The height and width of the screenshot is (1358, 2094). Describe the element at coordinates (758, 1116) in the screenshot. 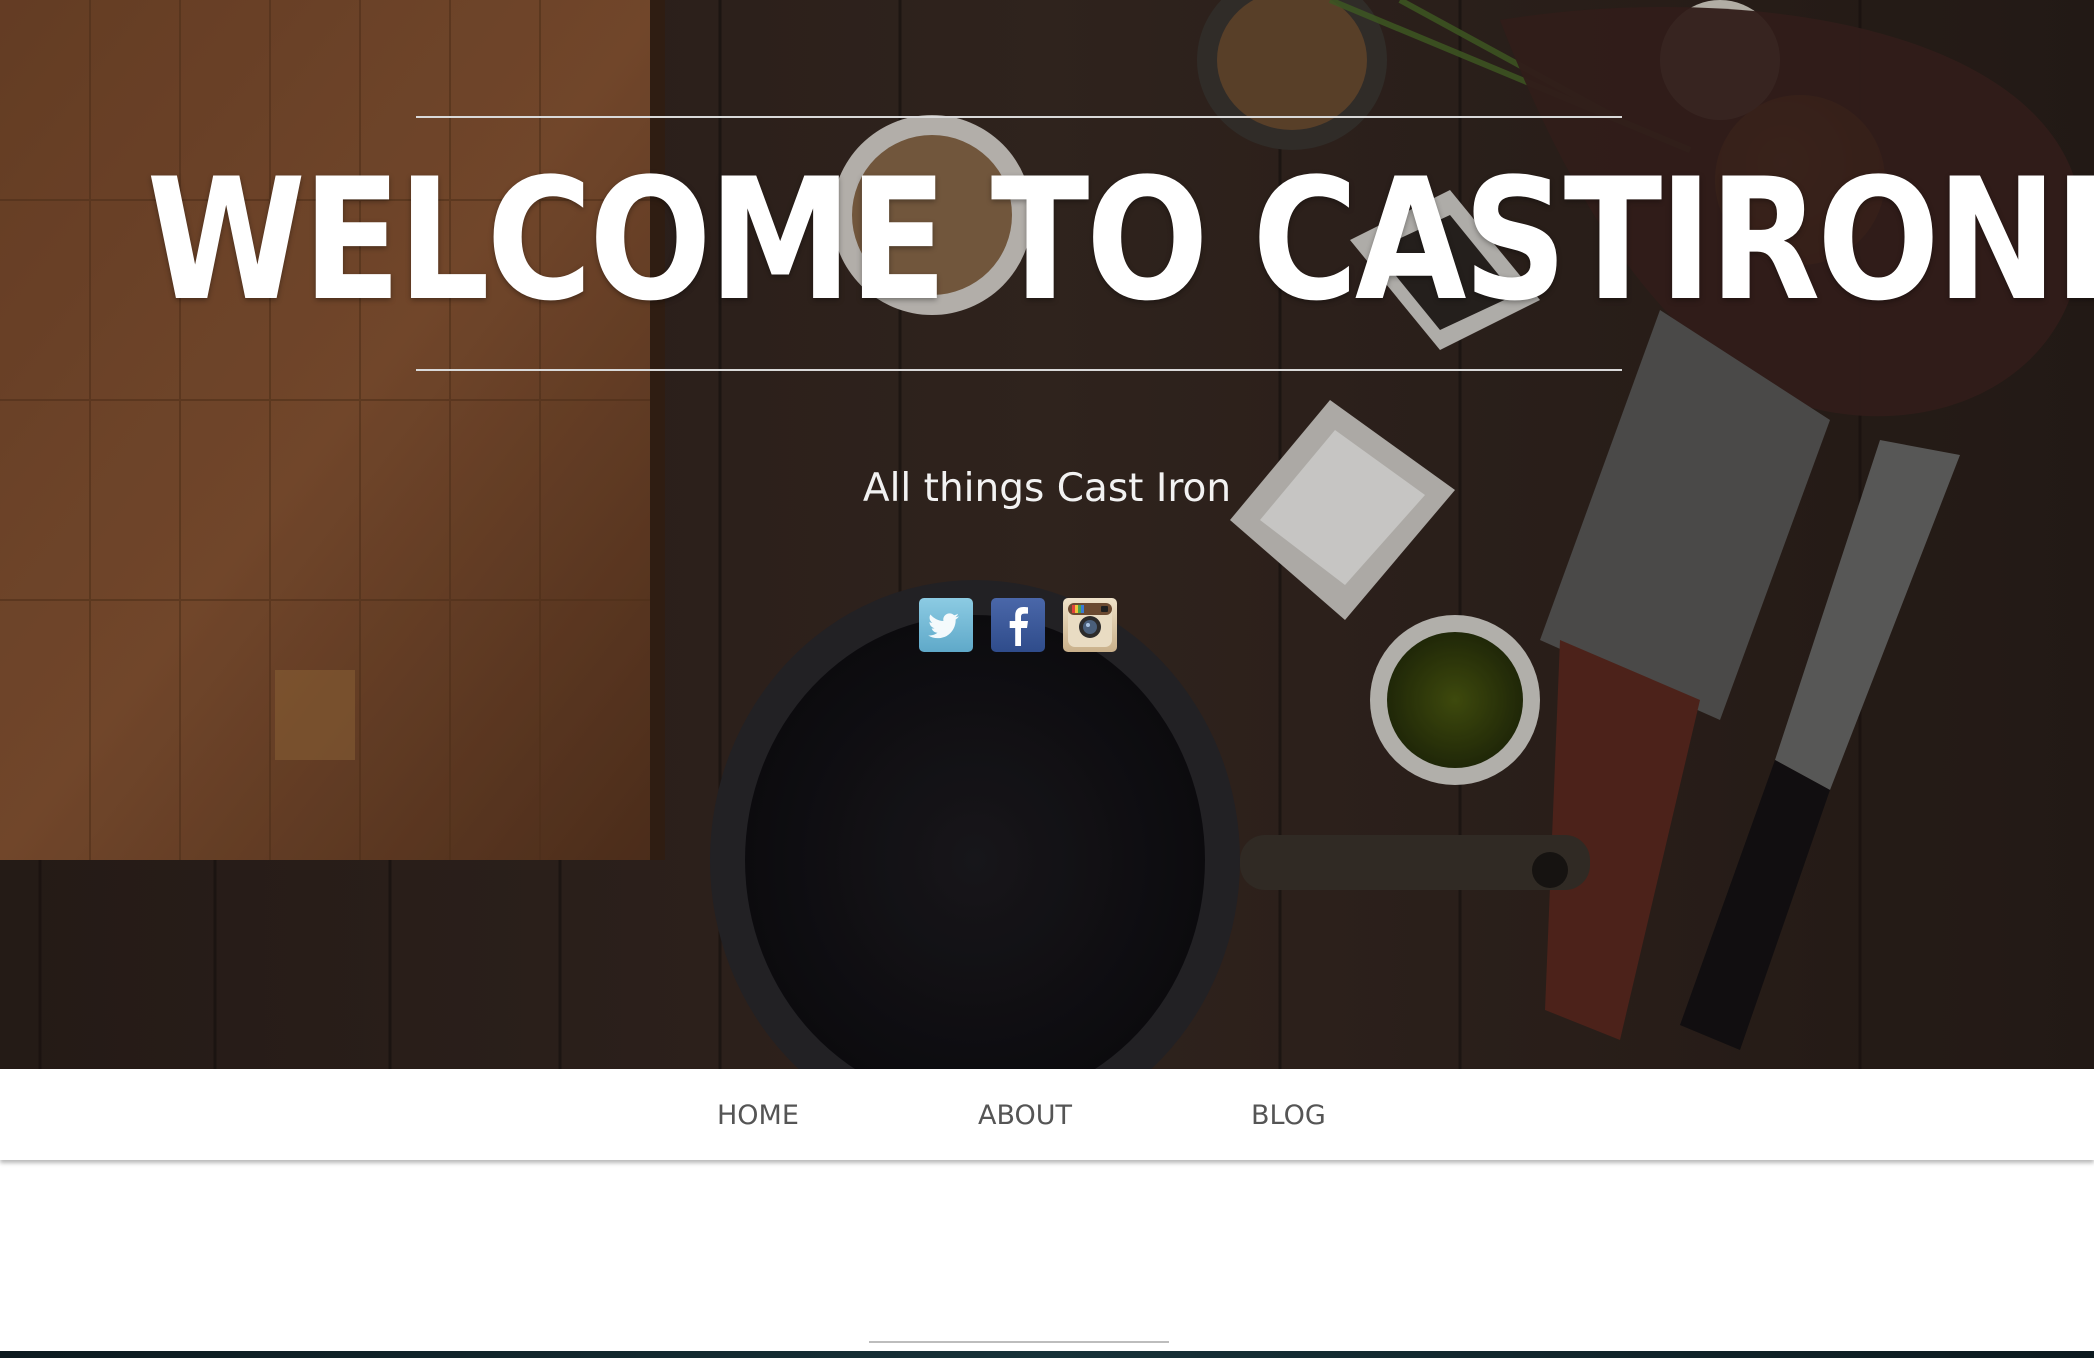

I see `nav-home: HOME` at that location.